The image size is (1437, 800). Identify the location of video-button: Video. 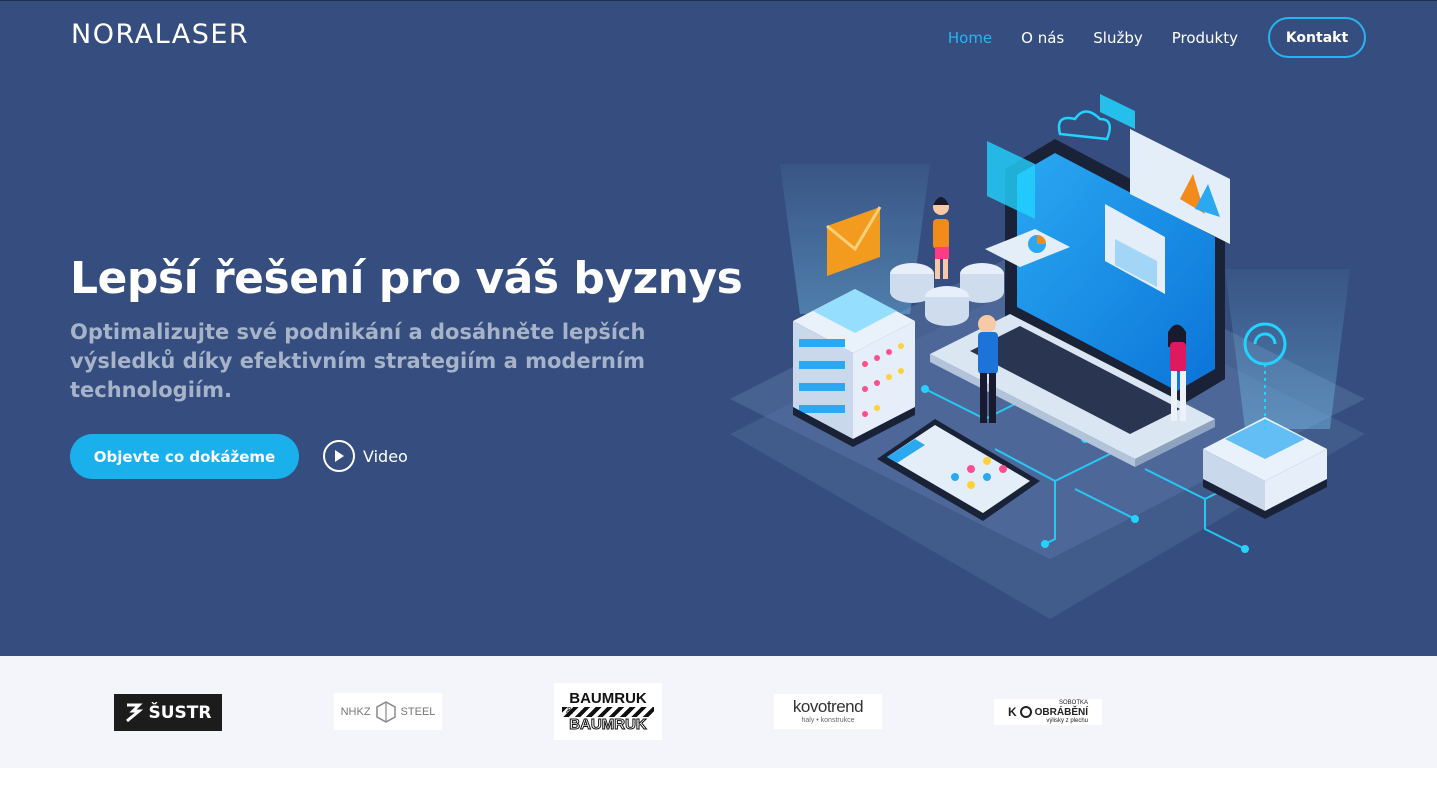
(365, 456).